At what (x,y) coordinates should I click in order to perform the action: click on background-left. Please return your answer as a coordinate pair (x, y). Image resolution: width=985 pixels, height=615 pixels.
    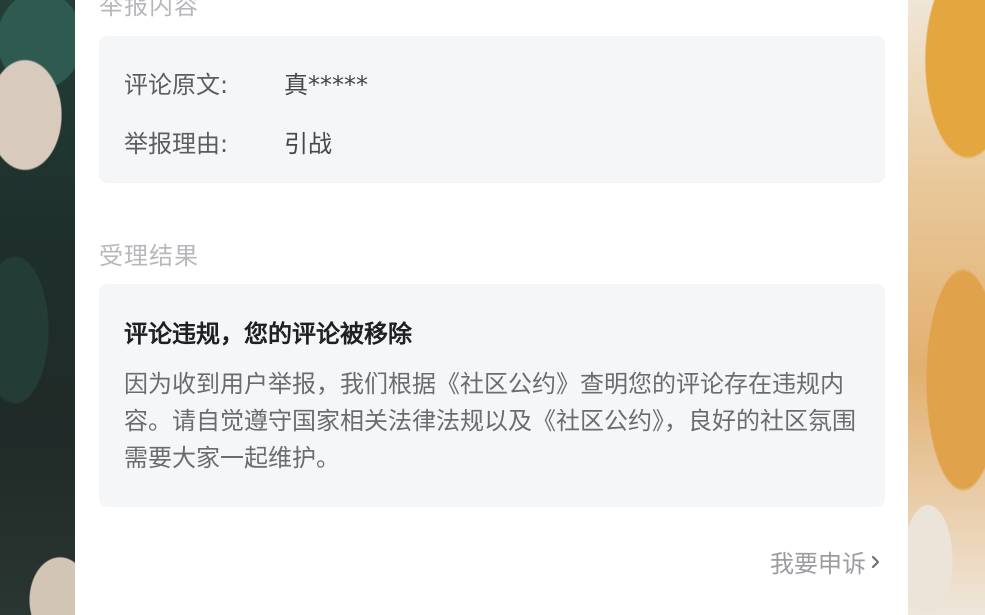
    Looking at the image, I should click on (37, 307).